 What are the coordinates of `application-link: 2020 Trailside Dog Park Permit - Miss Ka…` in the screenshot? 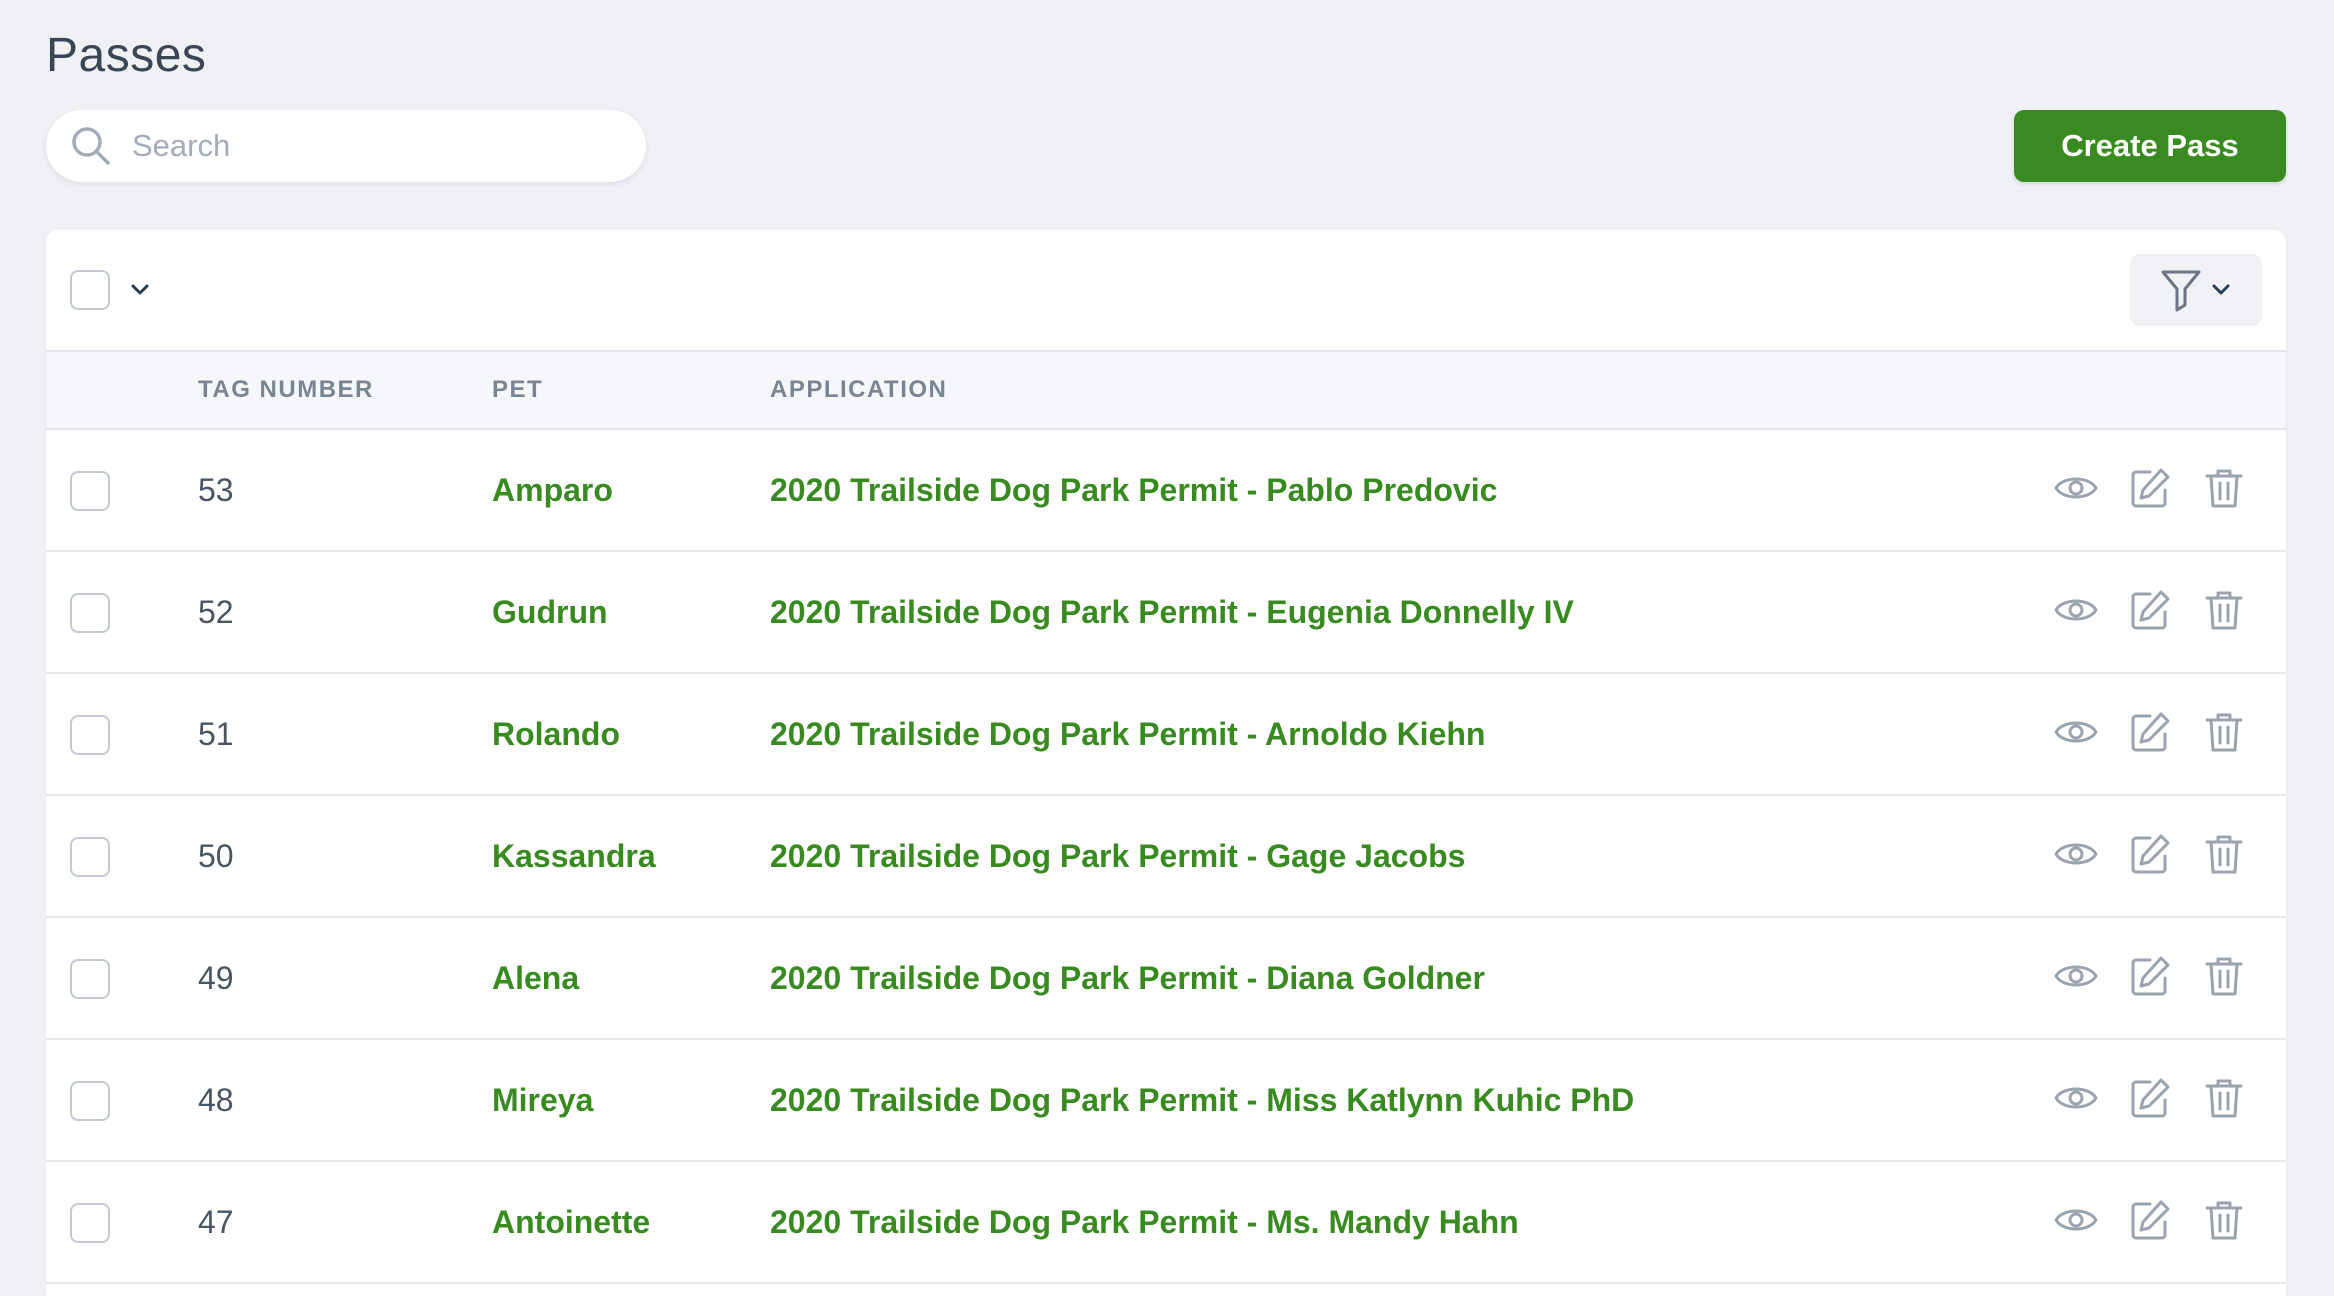 It's located at (1202, 1100).